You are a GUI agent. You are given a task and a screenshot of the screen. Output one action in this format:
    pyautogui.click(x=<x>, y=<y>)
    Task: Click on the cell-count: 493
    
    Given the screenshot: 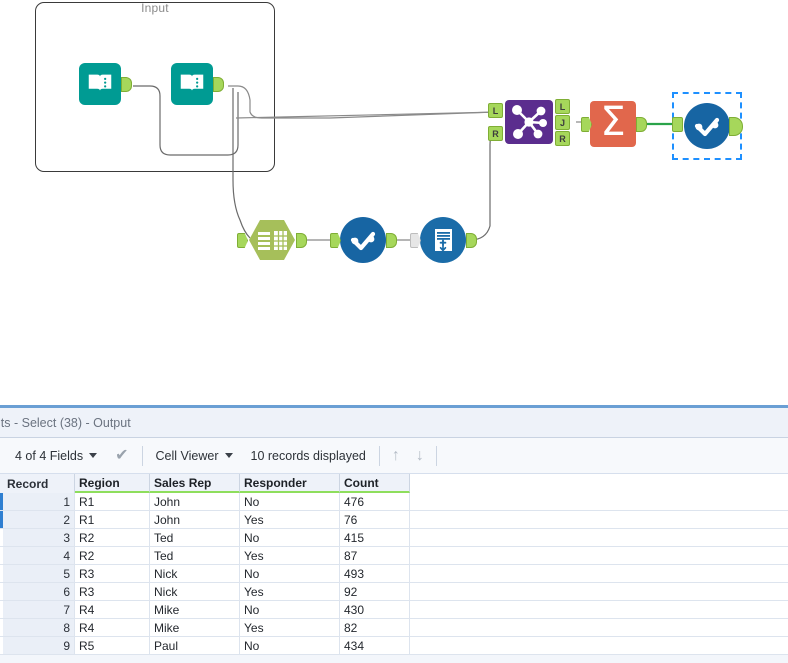 What is the action you would take?
    pyautogui.click(x=375, y=573)
    